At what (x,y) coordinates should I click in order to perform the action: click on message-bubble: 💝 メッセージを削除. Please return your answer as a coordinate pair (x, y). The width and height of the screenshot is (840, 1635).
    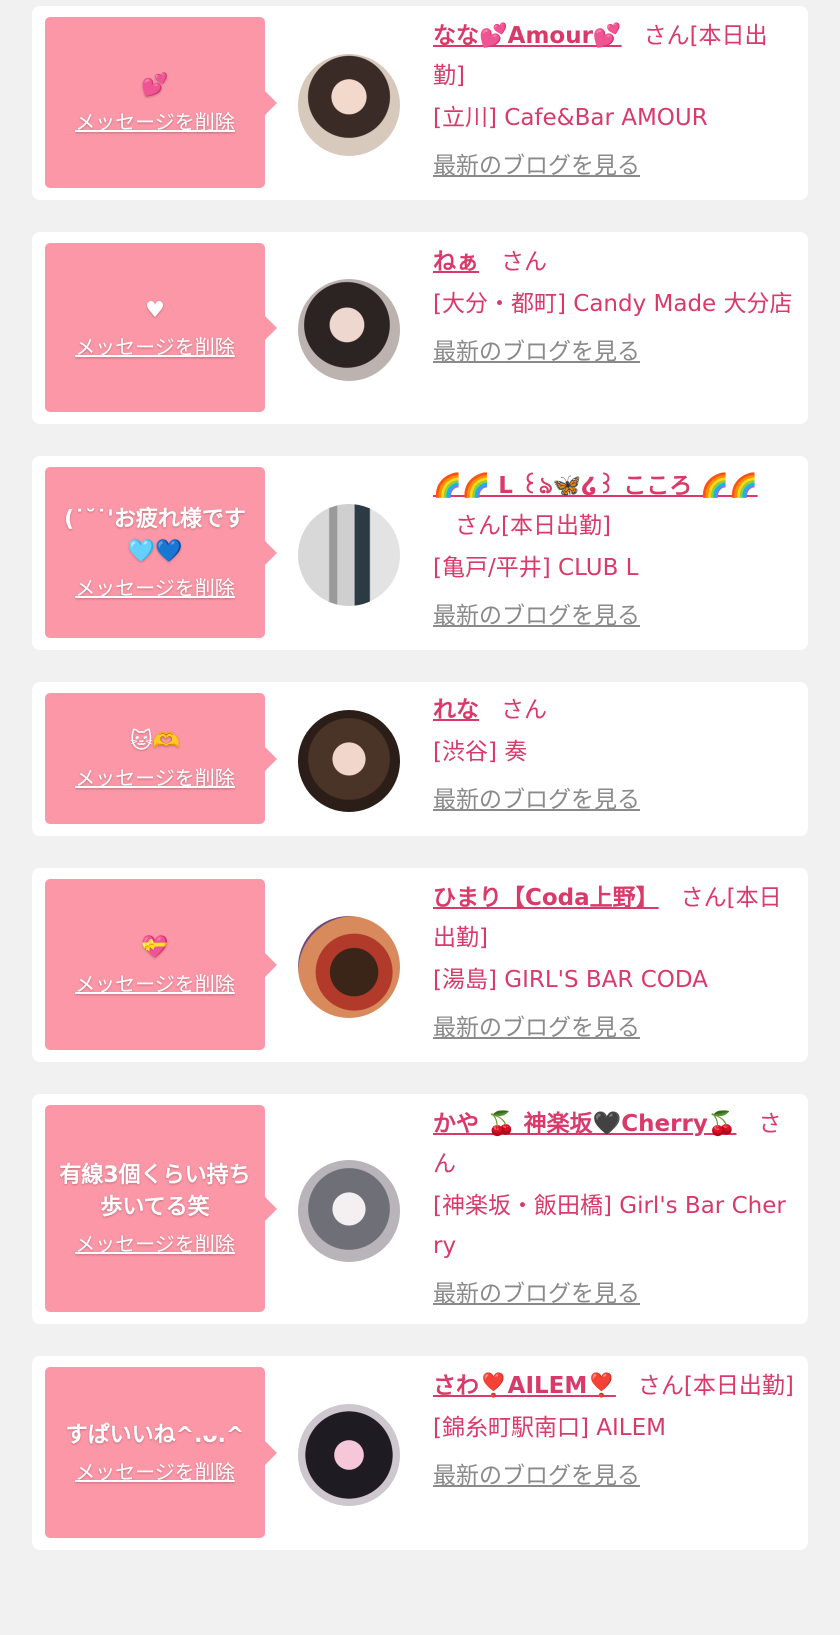
    Looking at the image, I should click on (161, 964).